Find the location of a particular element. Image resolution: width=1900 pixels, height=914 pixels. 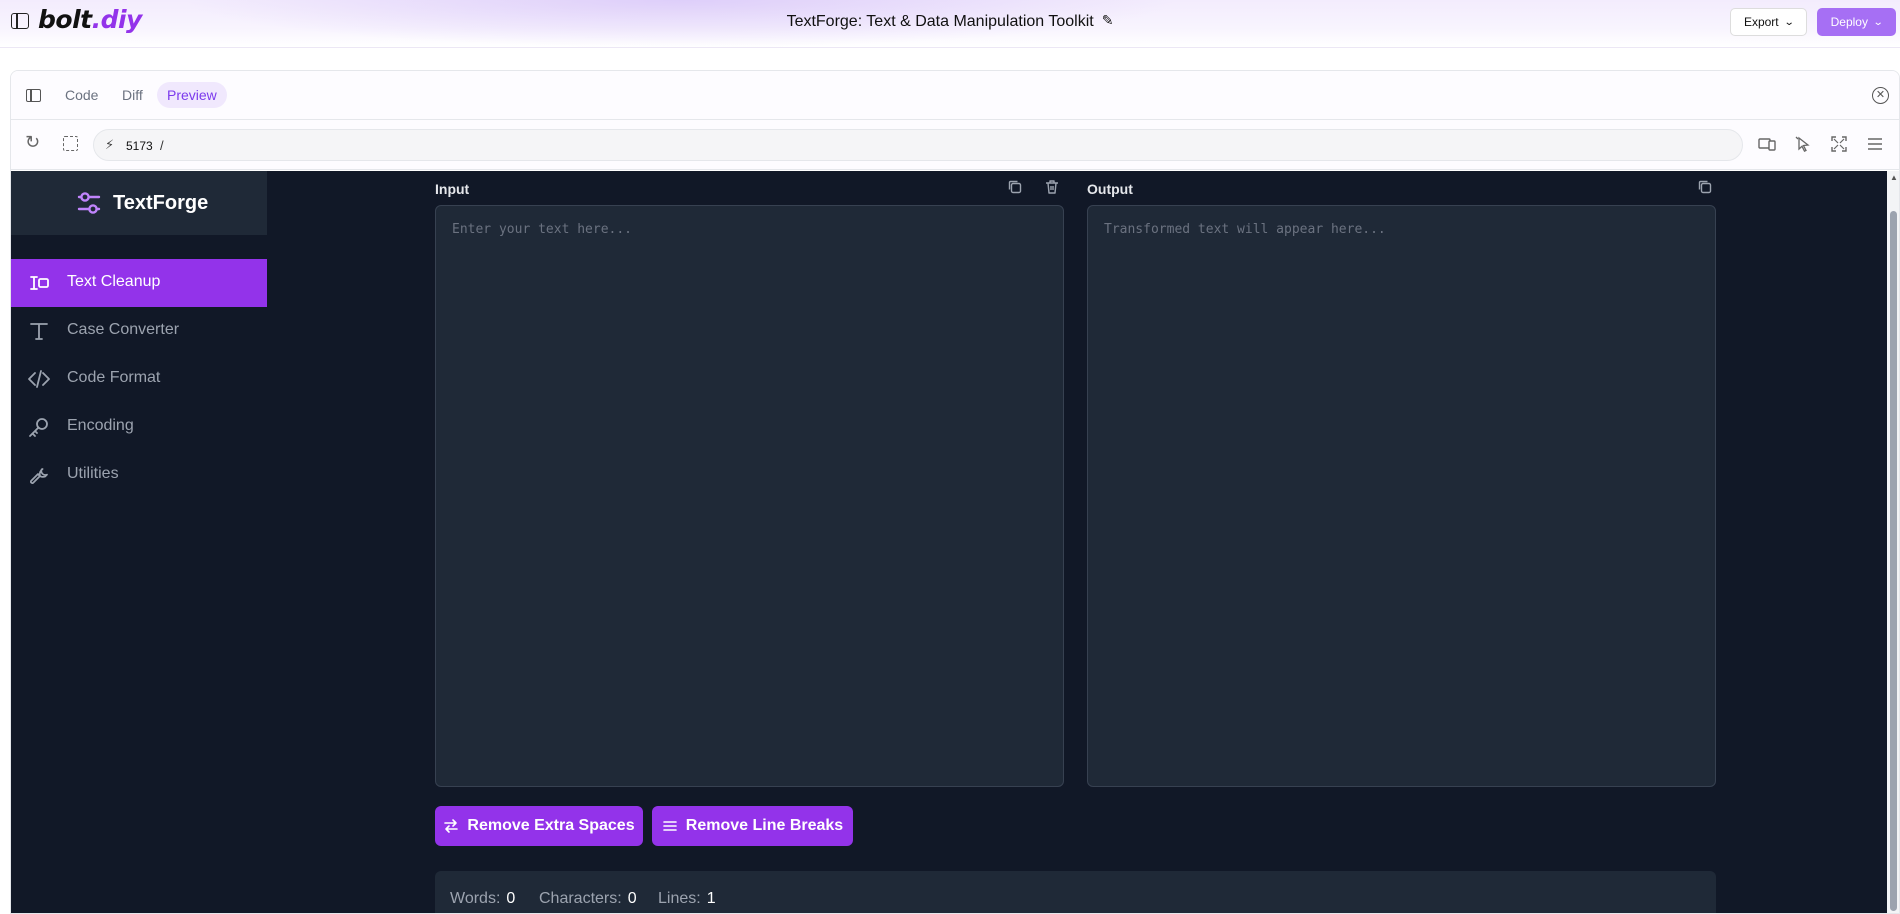

tab-diff: Diff is located at coordinates (132, 95).